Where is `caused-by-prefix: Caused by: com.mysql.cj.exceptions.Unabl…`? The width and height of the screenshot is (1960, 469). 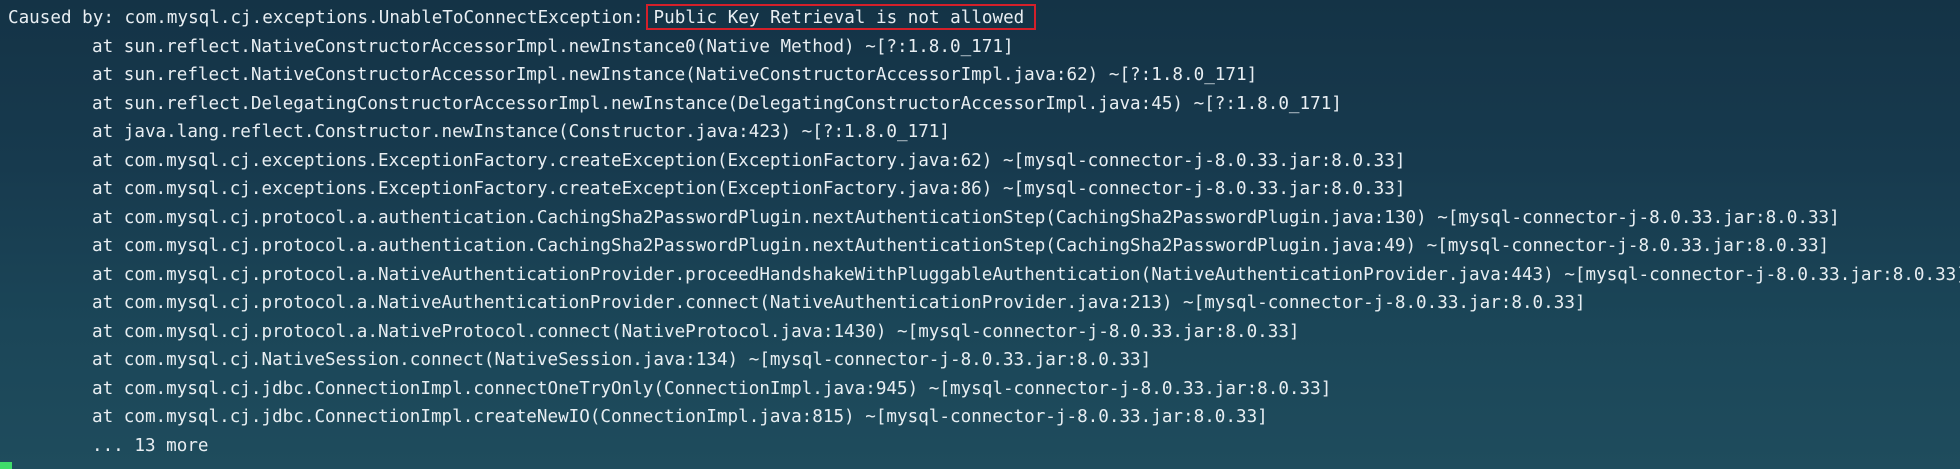
caused-by-prefix: Caused by: com.mysql.cj.exceptions.Unabl… is located at coordinates (326, 18).